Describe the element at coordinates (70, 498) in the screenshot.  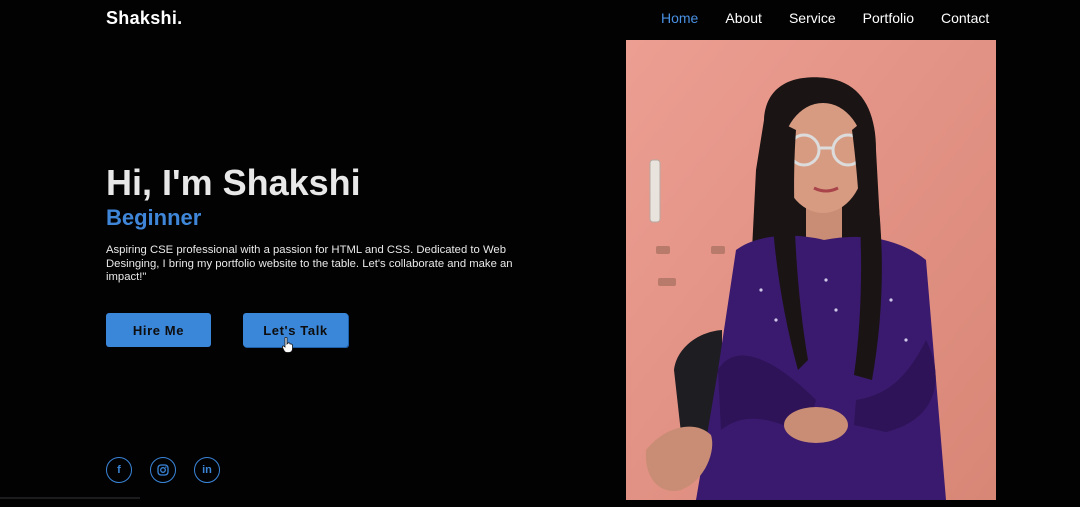
I see `scroll-indicator` at that location.